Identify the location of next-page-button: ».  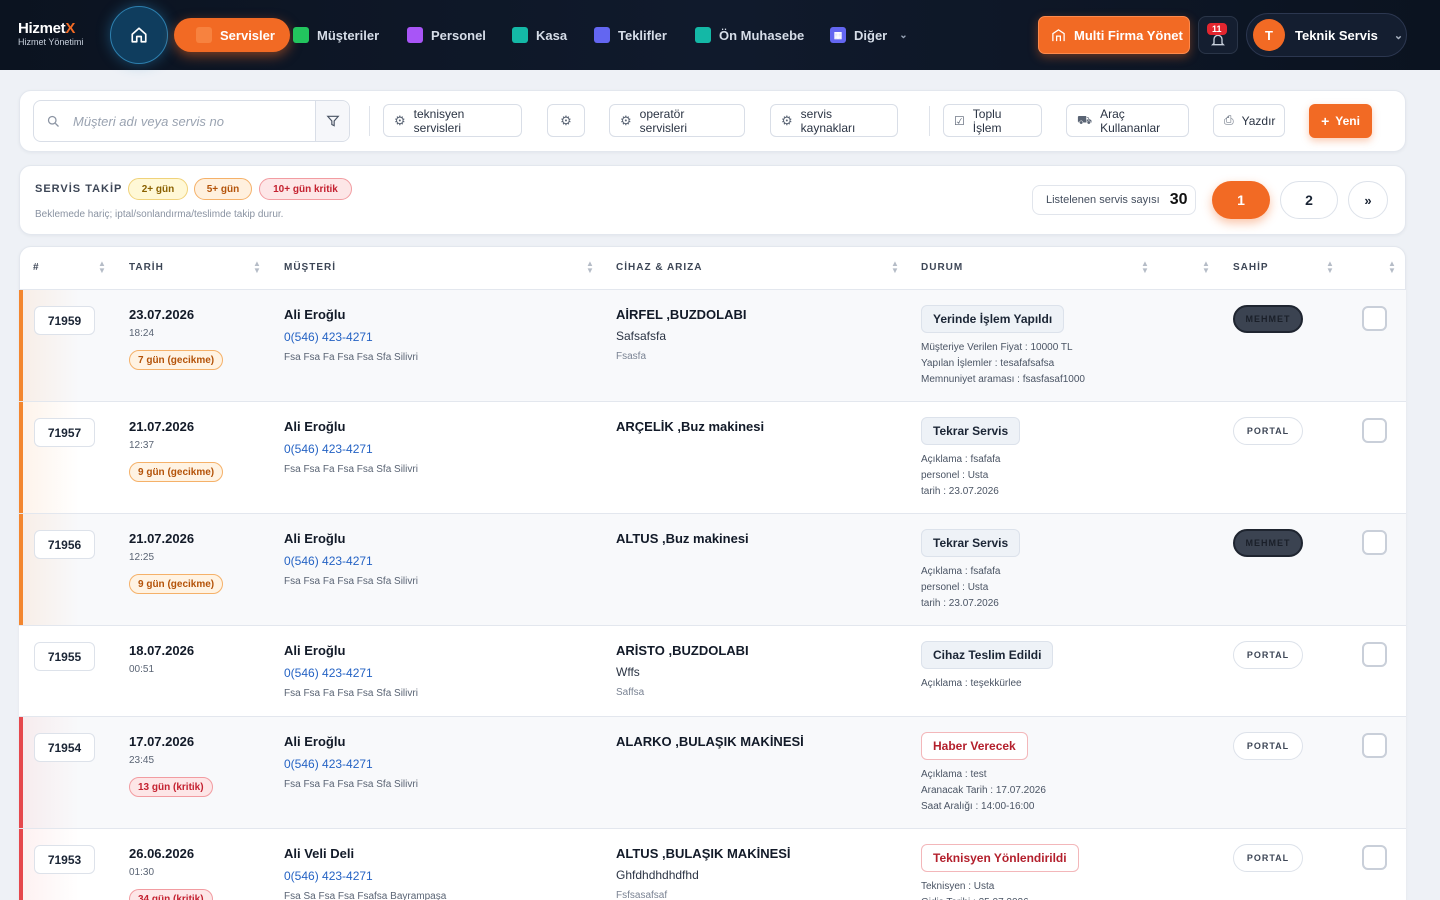
(1368, 200).